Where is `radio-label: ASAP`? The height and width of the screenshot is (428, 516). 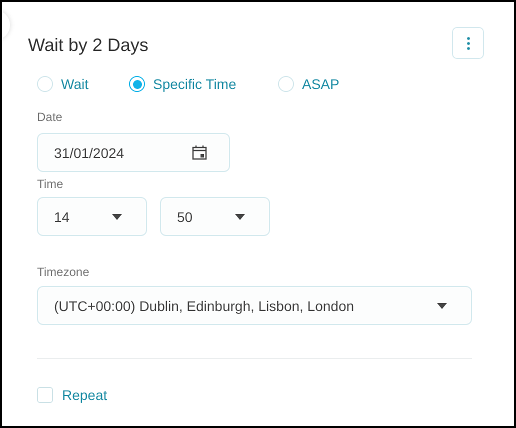
radio-label: ASAP is located at coordinates (321, 84).